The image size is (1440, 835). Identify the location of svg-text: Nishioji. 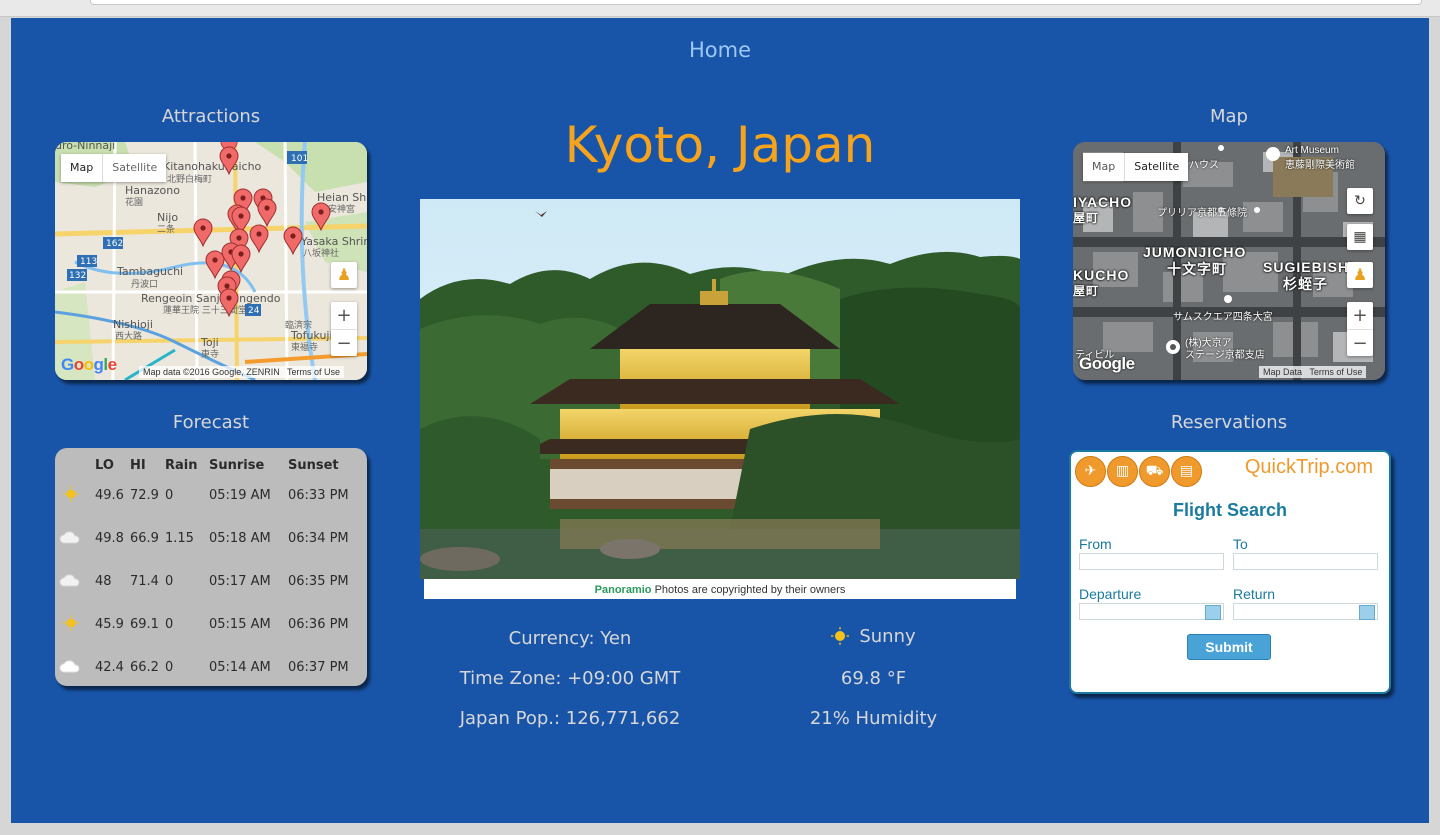
(133, 324).